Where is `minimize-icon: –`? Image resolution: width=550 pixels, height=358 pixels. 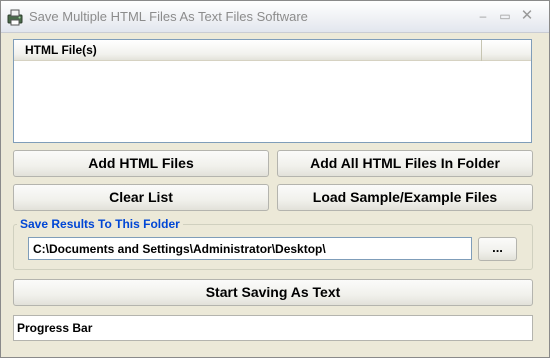 minimize-icon: – is located at coordinates (483, 16).